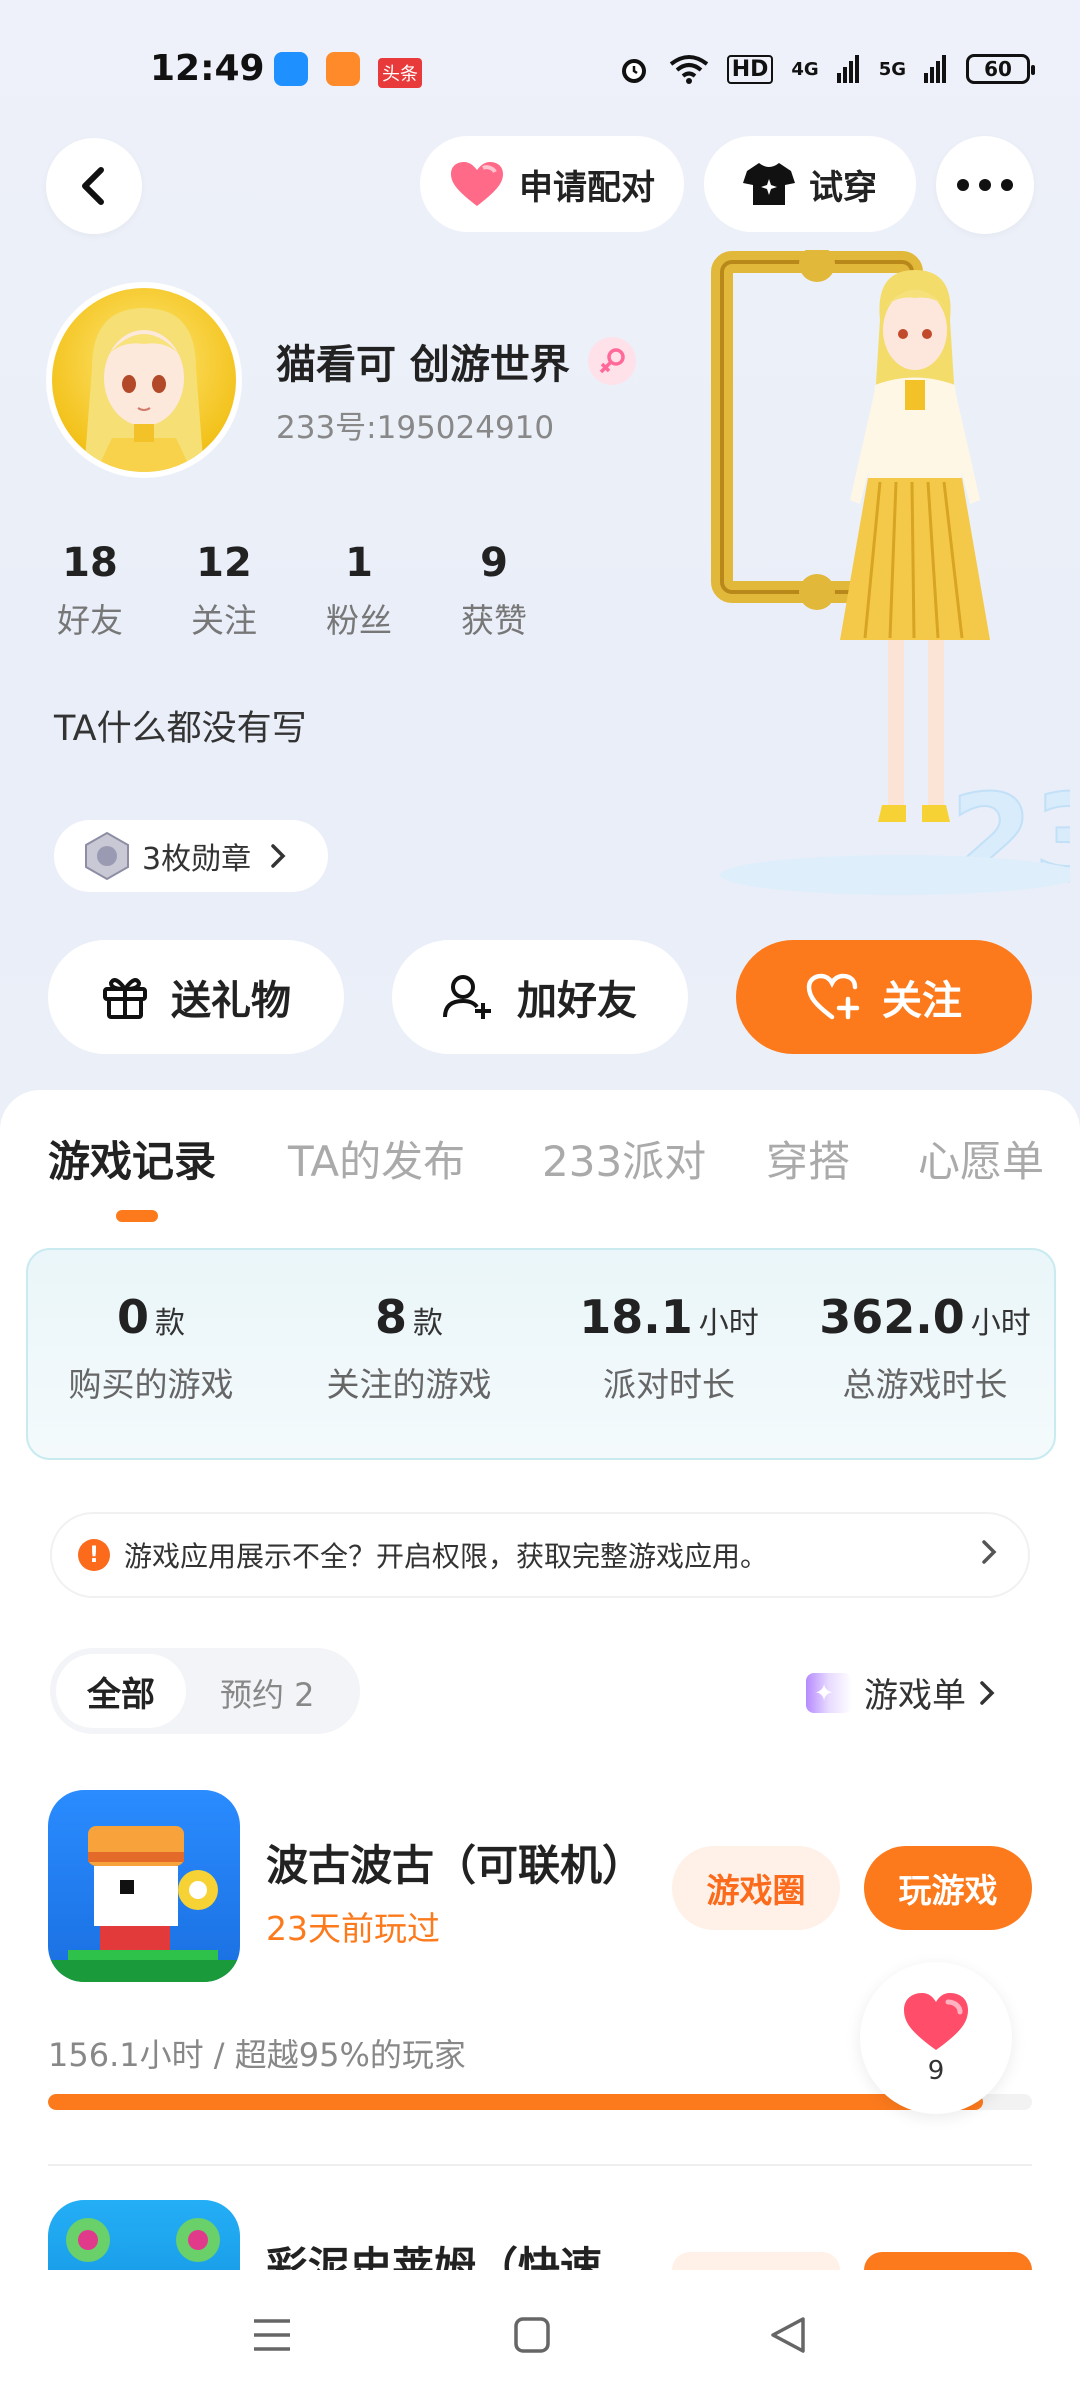 Image resolution: width=1080 pixels, height=2400 pixels. What do you see at coordinates (409, 1384) in the screenshot?
I see `stat-label: 关注的游戏` at bounding box center [409, 1384].